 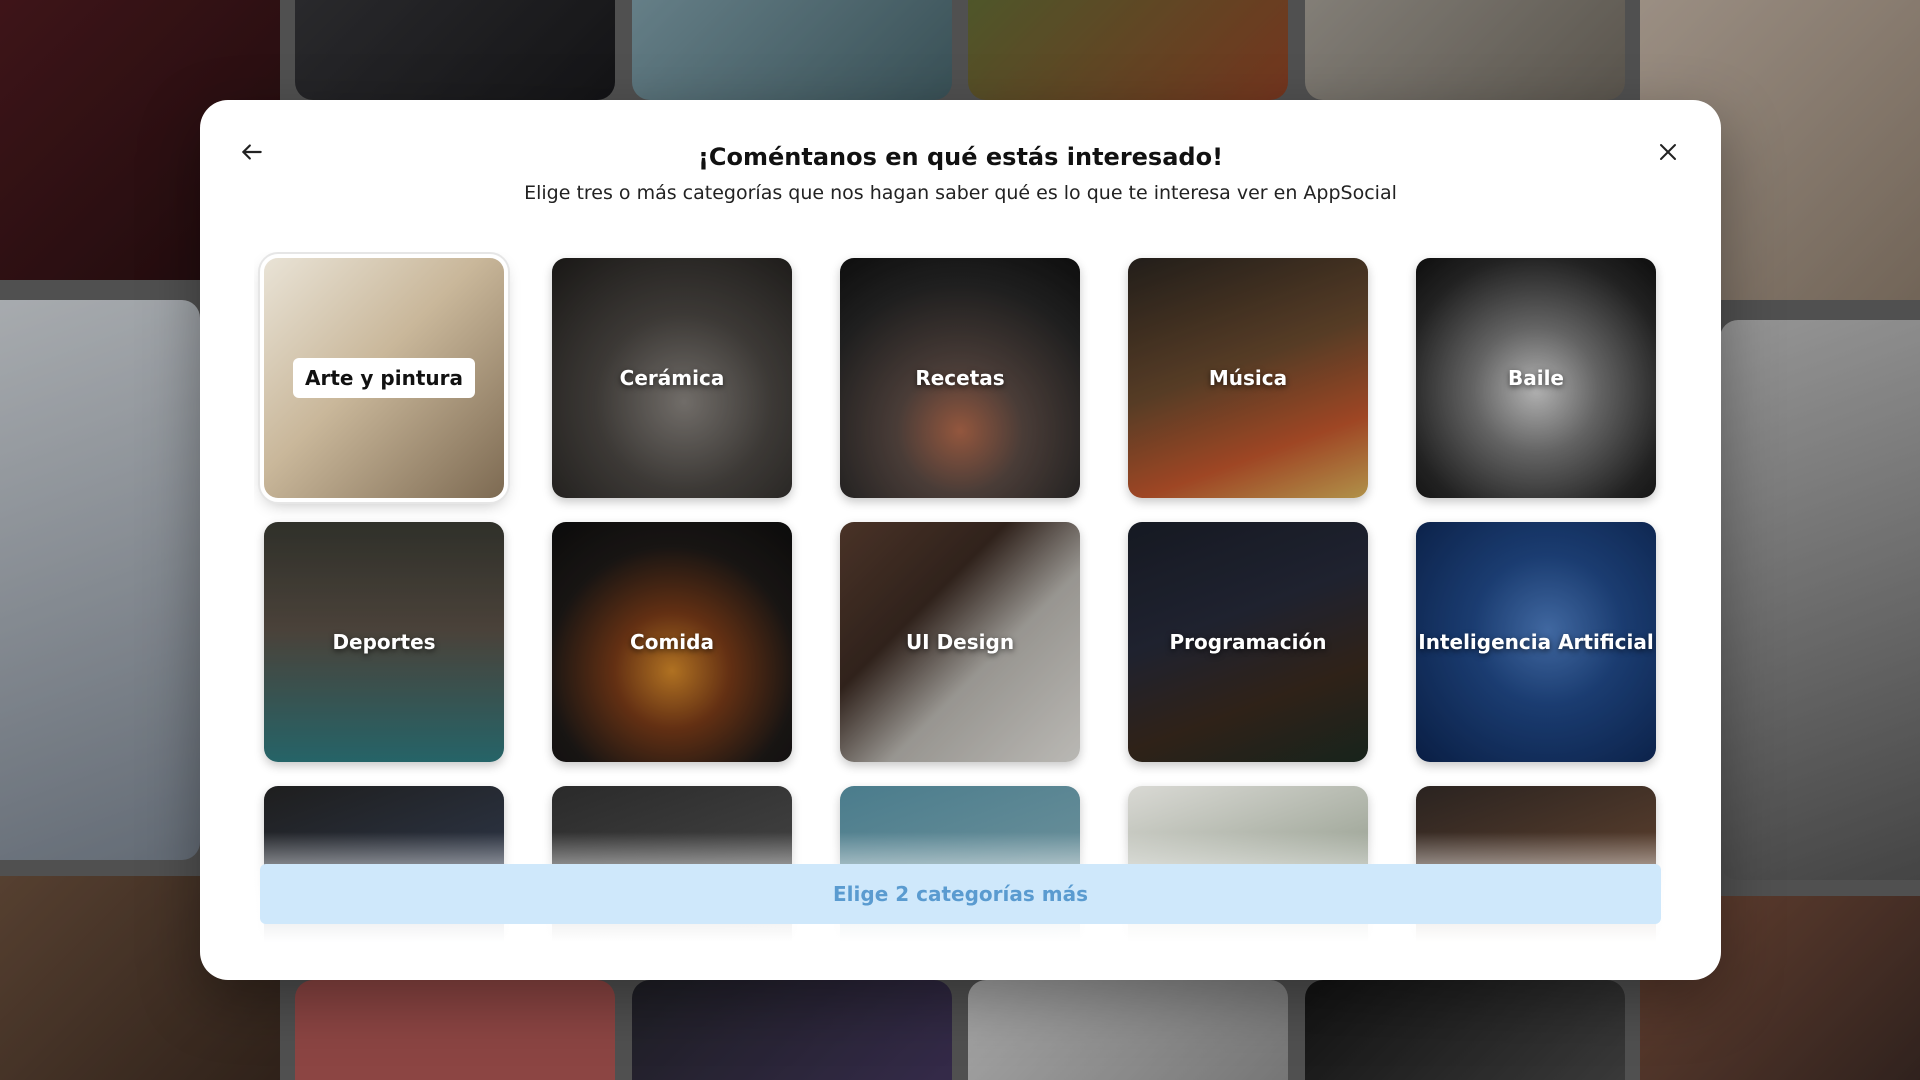 I want to click on category-card-deportes: Deportes, so click(x=384, y=642).